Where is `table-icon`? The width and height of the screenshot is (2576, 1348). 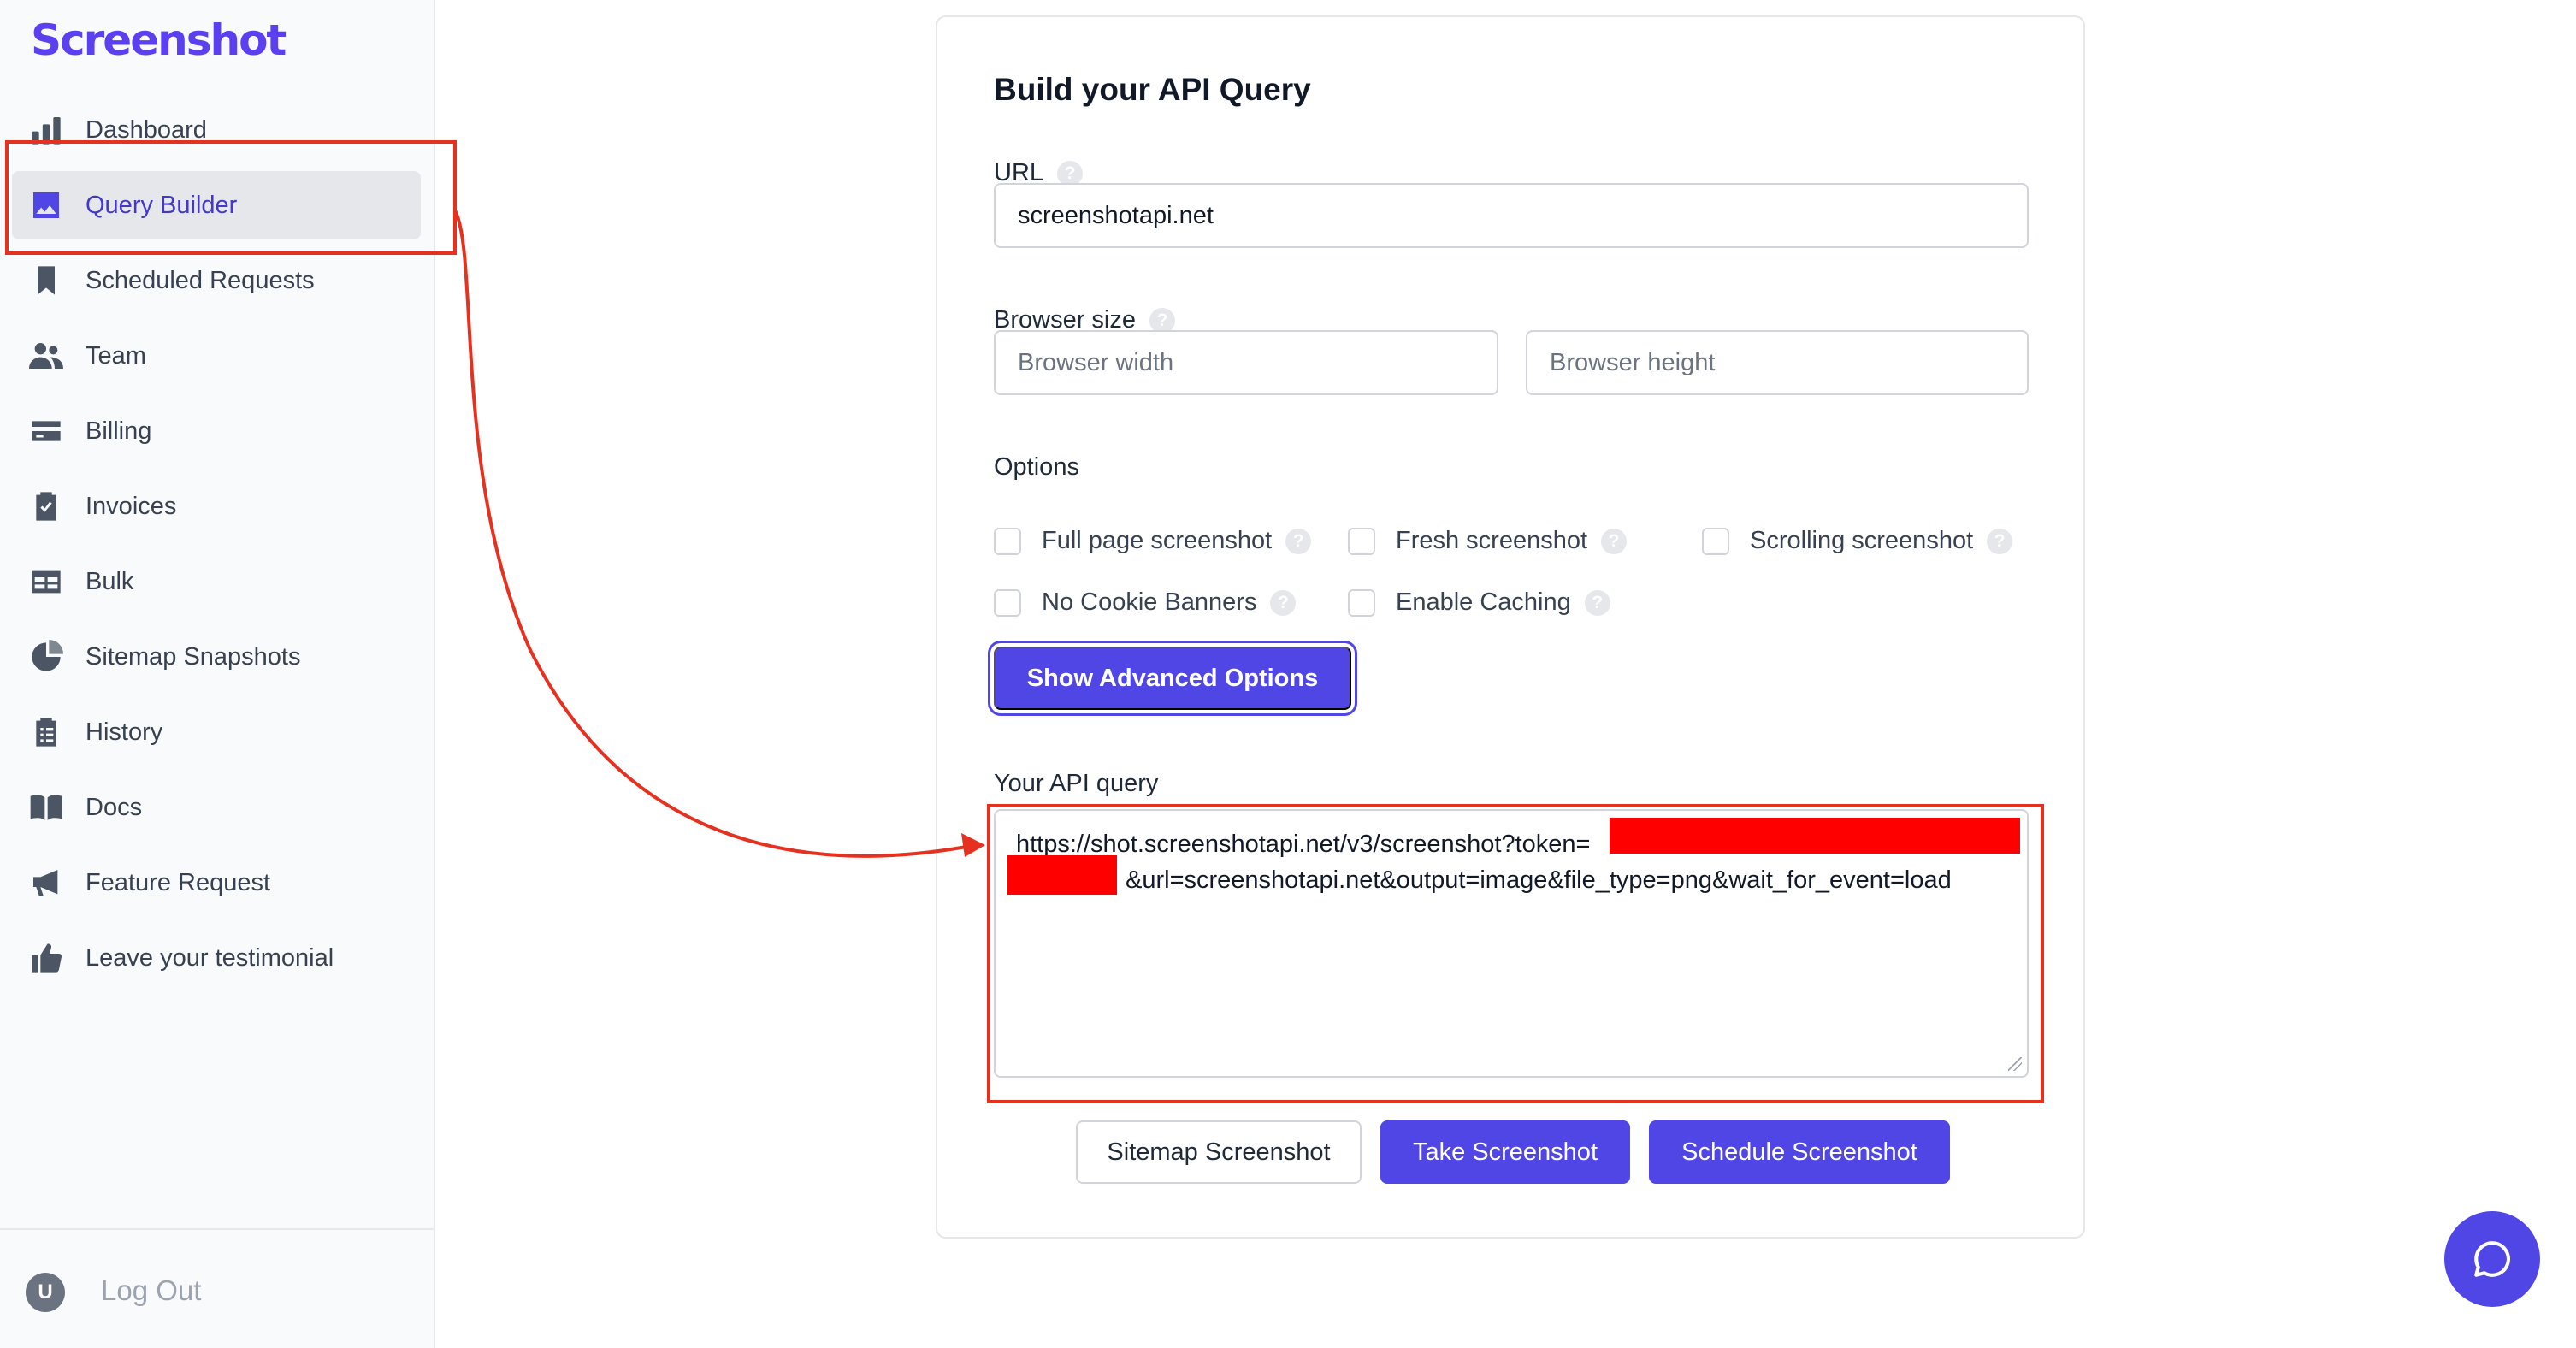
table-icon is located at coordinates (46, 582).